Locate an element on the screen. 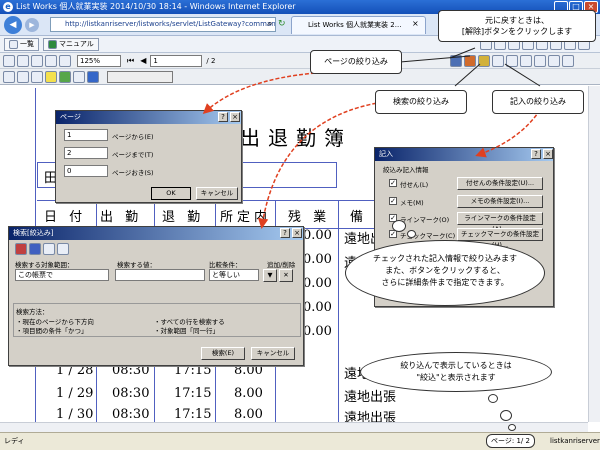 This screenshot has height=450, width=600. filtered-note-cloud: 絞り込んで表示しているときは "絞込"と表示されます is located at coordinates (456, 372).